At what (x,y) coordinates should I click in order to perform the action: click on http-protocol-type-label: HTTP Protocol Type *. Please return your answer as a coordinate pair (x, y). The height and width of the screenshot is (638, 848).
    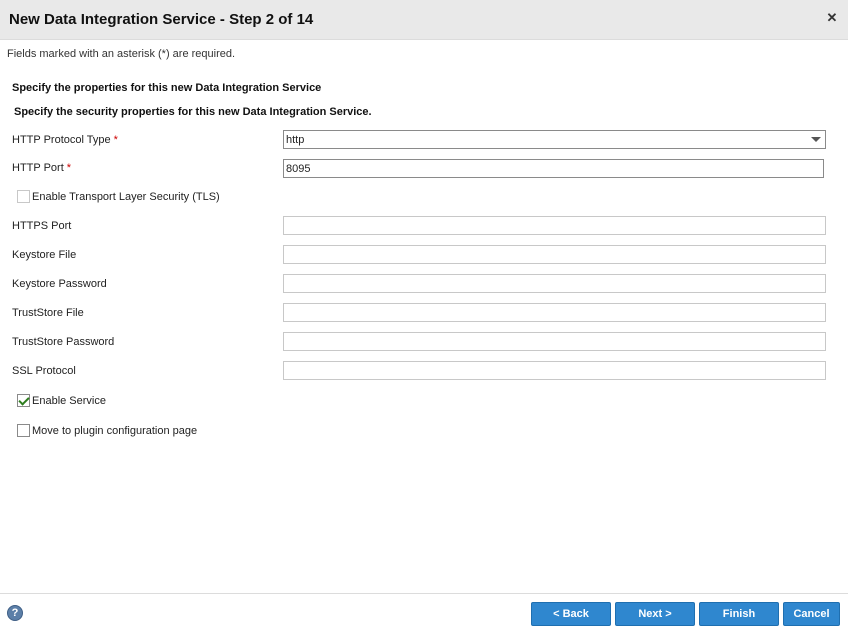
    Looking at the image, I should click on (65, 140).